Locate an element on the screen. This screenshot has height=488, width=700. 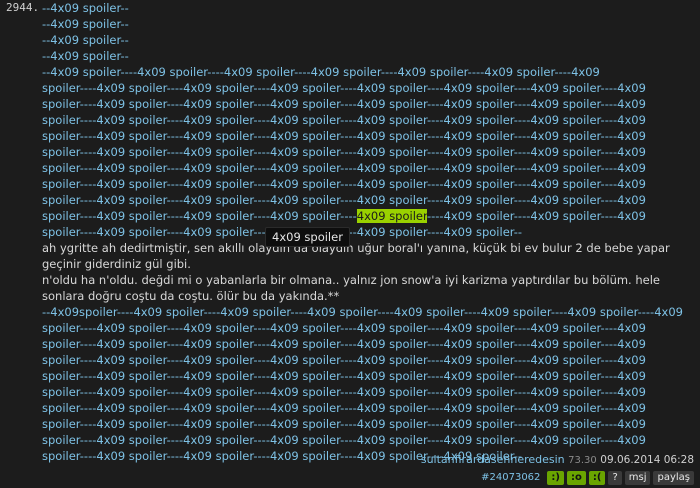
entry-date: 09.06.2014 06:28 is located at coordinates (647, 460).